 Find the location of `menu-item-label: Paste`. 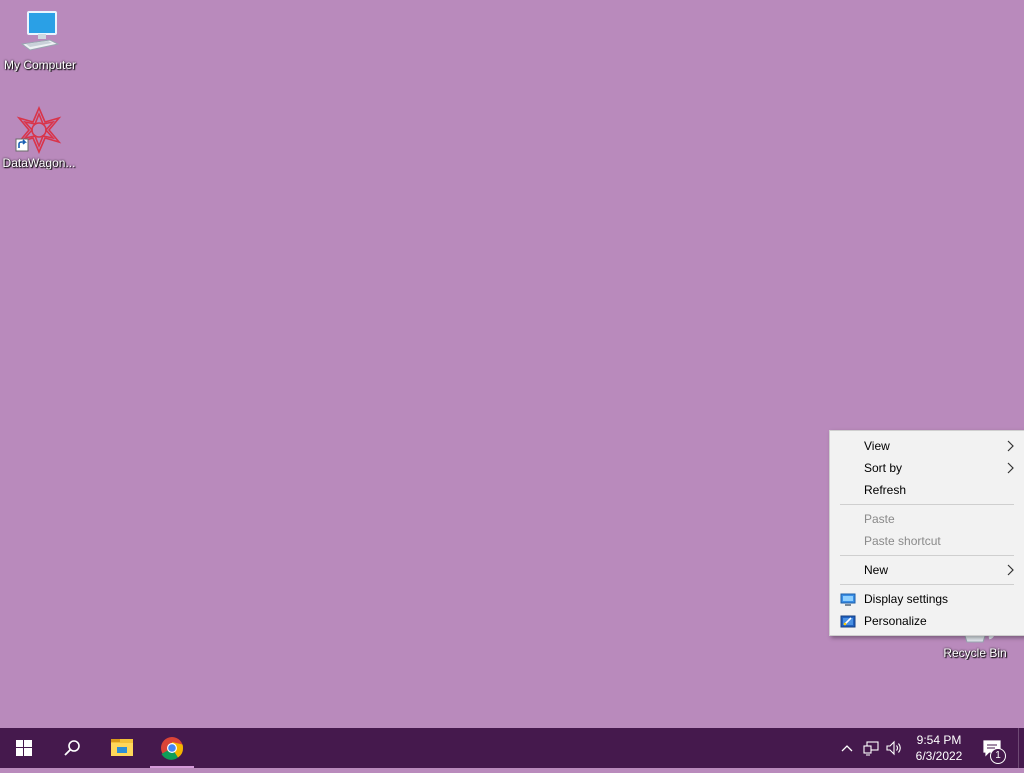

menu-item-label: Paste is located at coordinates (879, 519).